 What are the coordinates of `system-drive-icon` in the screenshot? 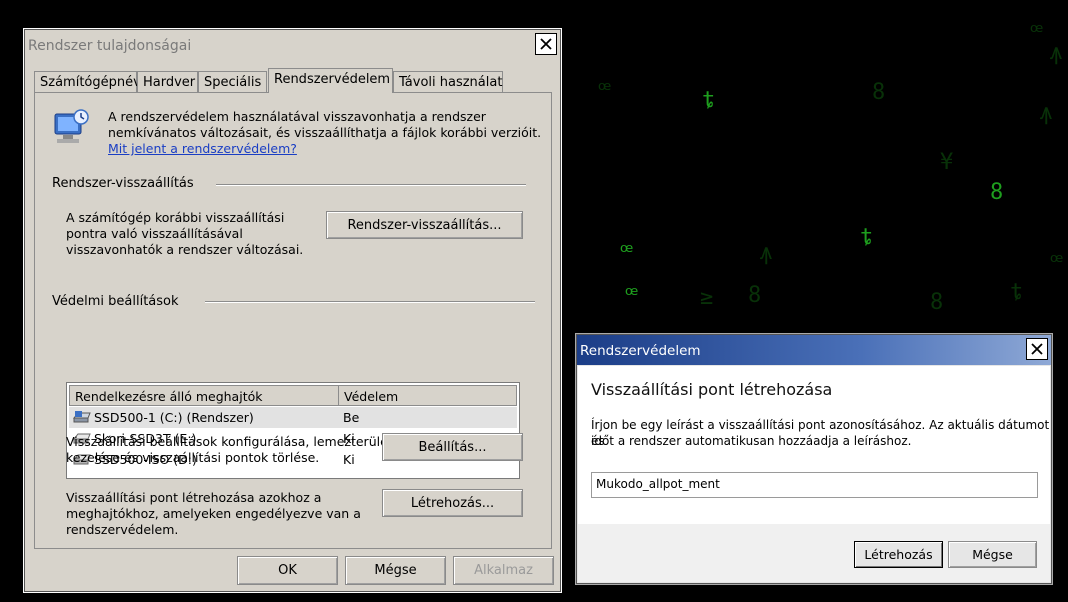 It's located at (81, 417).